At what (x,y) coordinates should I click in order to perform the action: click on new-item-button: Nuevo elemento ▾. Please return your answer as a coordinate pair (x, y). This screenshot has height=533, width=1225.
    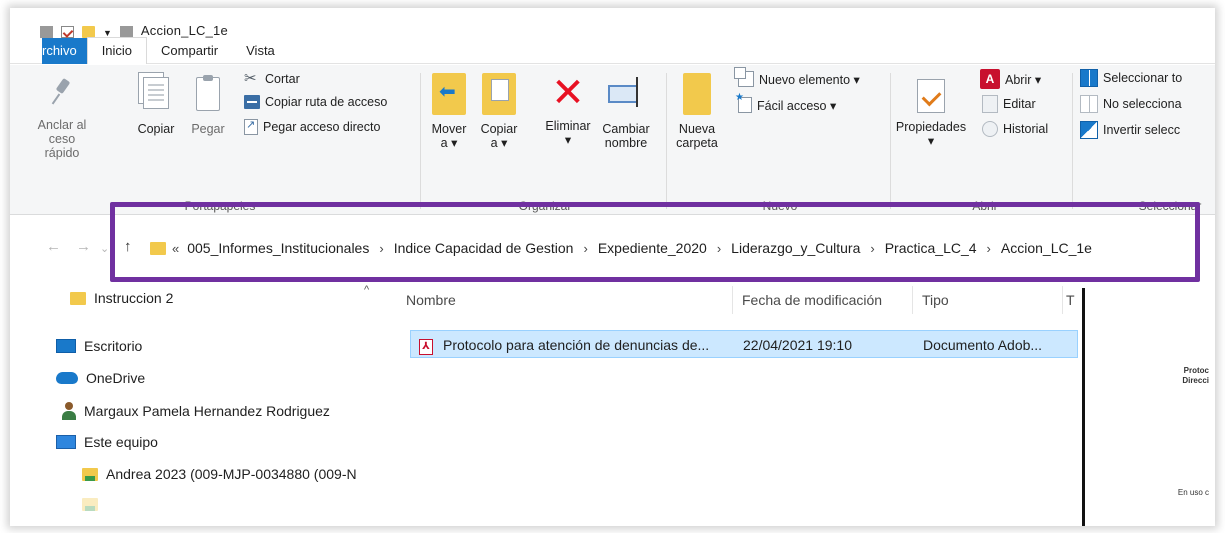
    Looking at the image, I should click on (797, 77).